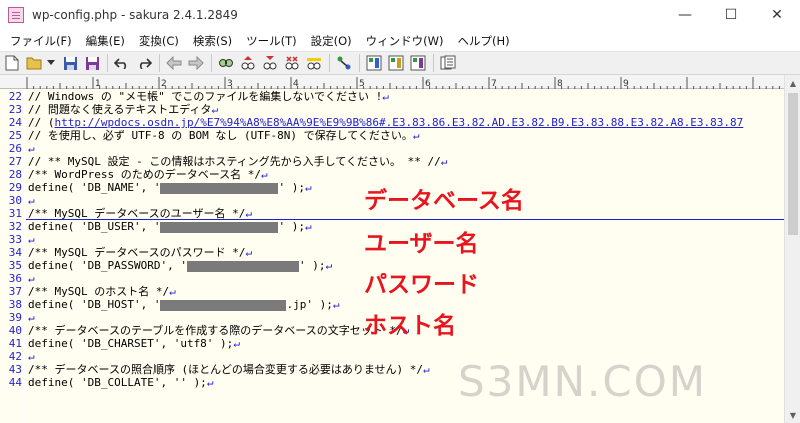 The image size is (800, 423). What do you see at coordinates (314, 63) in the screenshot?
I see `mark-icon` at bounding box center [314, 63].